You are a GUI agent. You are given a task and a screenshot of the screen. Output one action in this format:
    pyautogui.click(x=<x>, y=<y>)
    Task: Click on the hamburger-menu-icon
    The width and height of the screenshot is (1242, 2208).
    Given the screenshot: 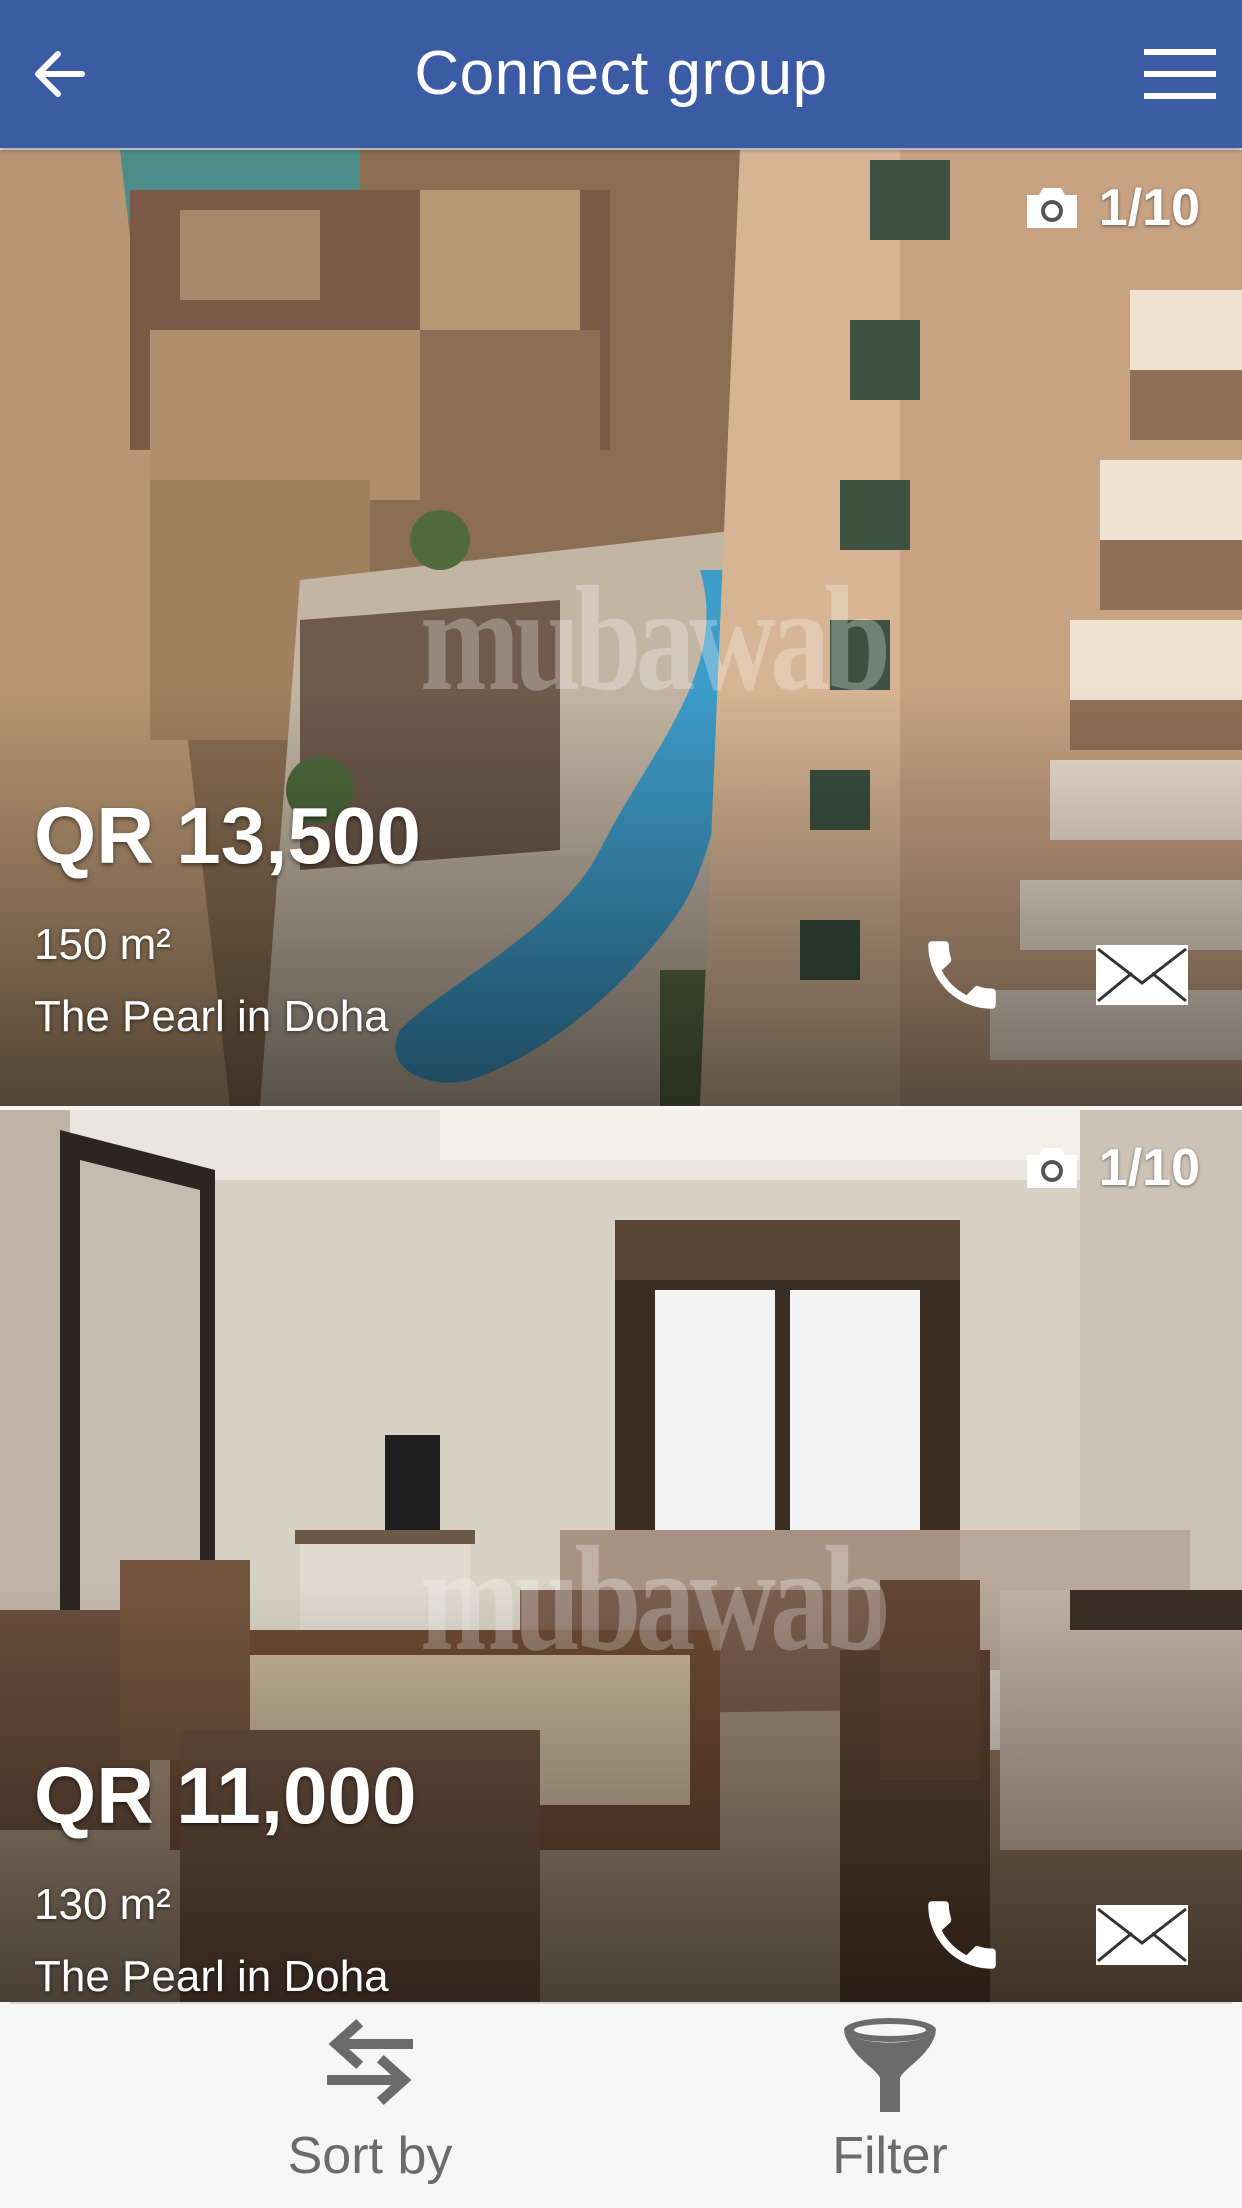 What is the action you would take?
    pyautogui.click(x=1180, y=74)
    